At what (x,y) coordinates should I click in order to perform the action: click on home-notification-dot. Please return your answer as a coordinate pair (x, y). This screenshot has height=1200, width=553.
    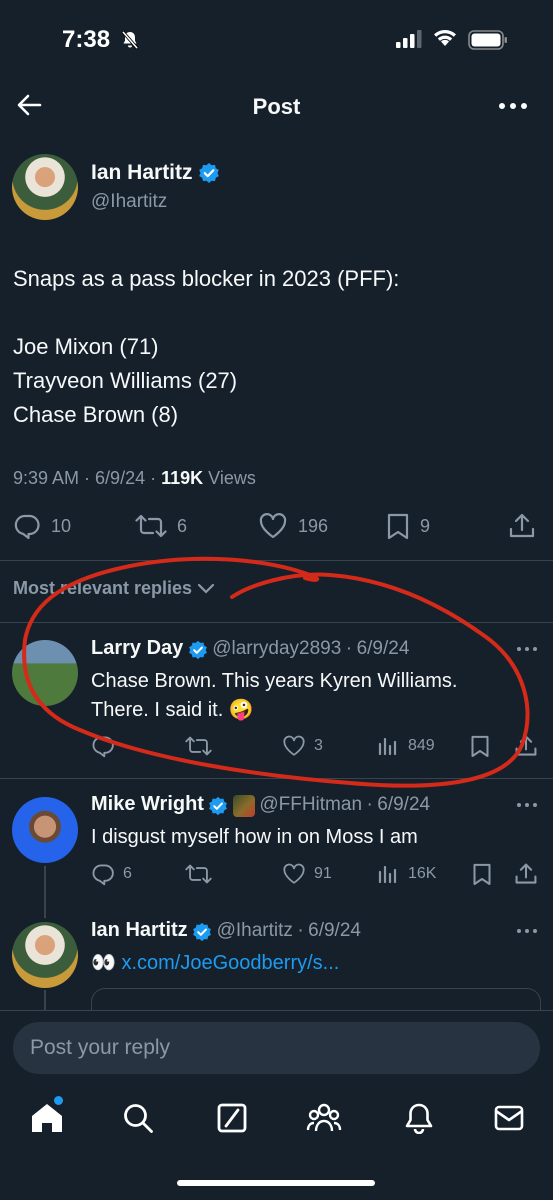
    Looking at the image, I should click on (58, 1100).